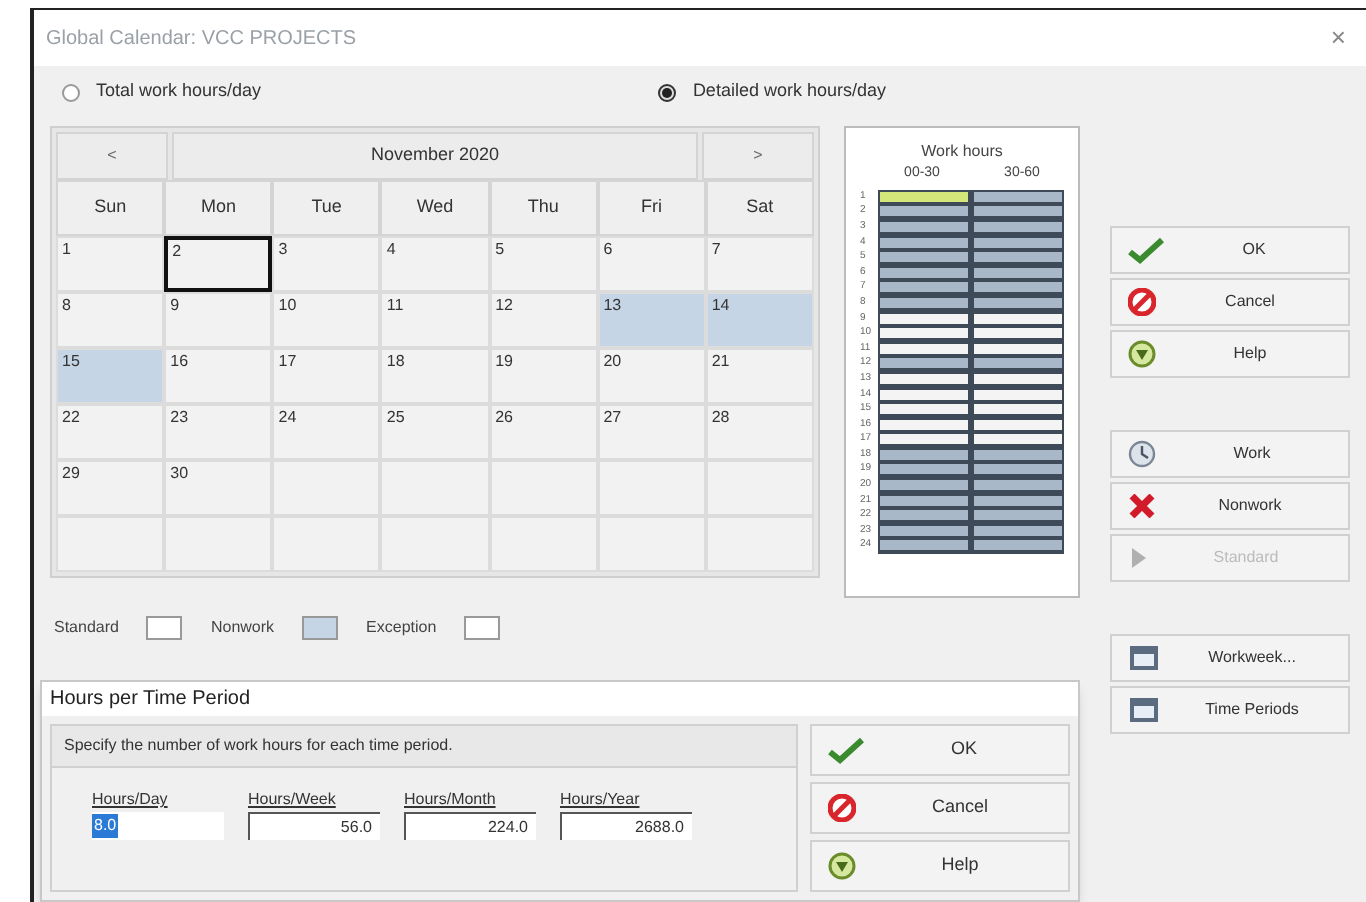  Describe the element at coordinates (326, 264) in the screenshot. I see `day-cell: 3` at that location.